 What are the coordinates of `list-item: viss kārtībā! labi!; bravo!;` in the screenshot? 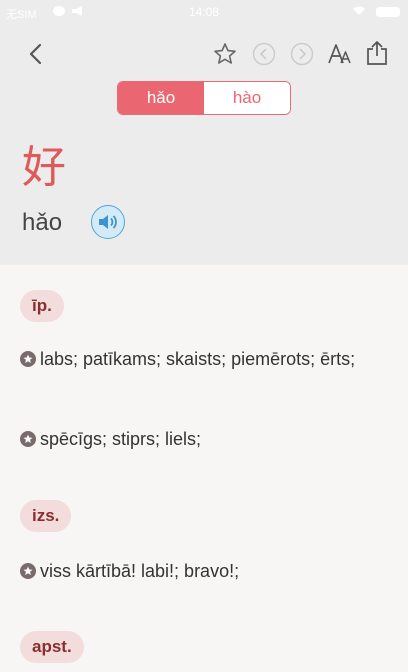 It's located at (204, 571).